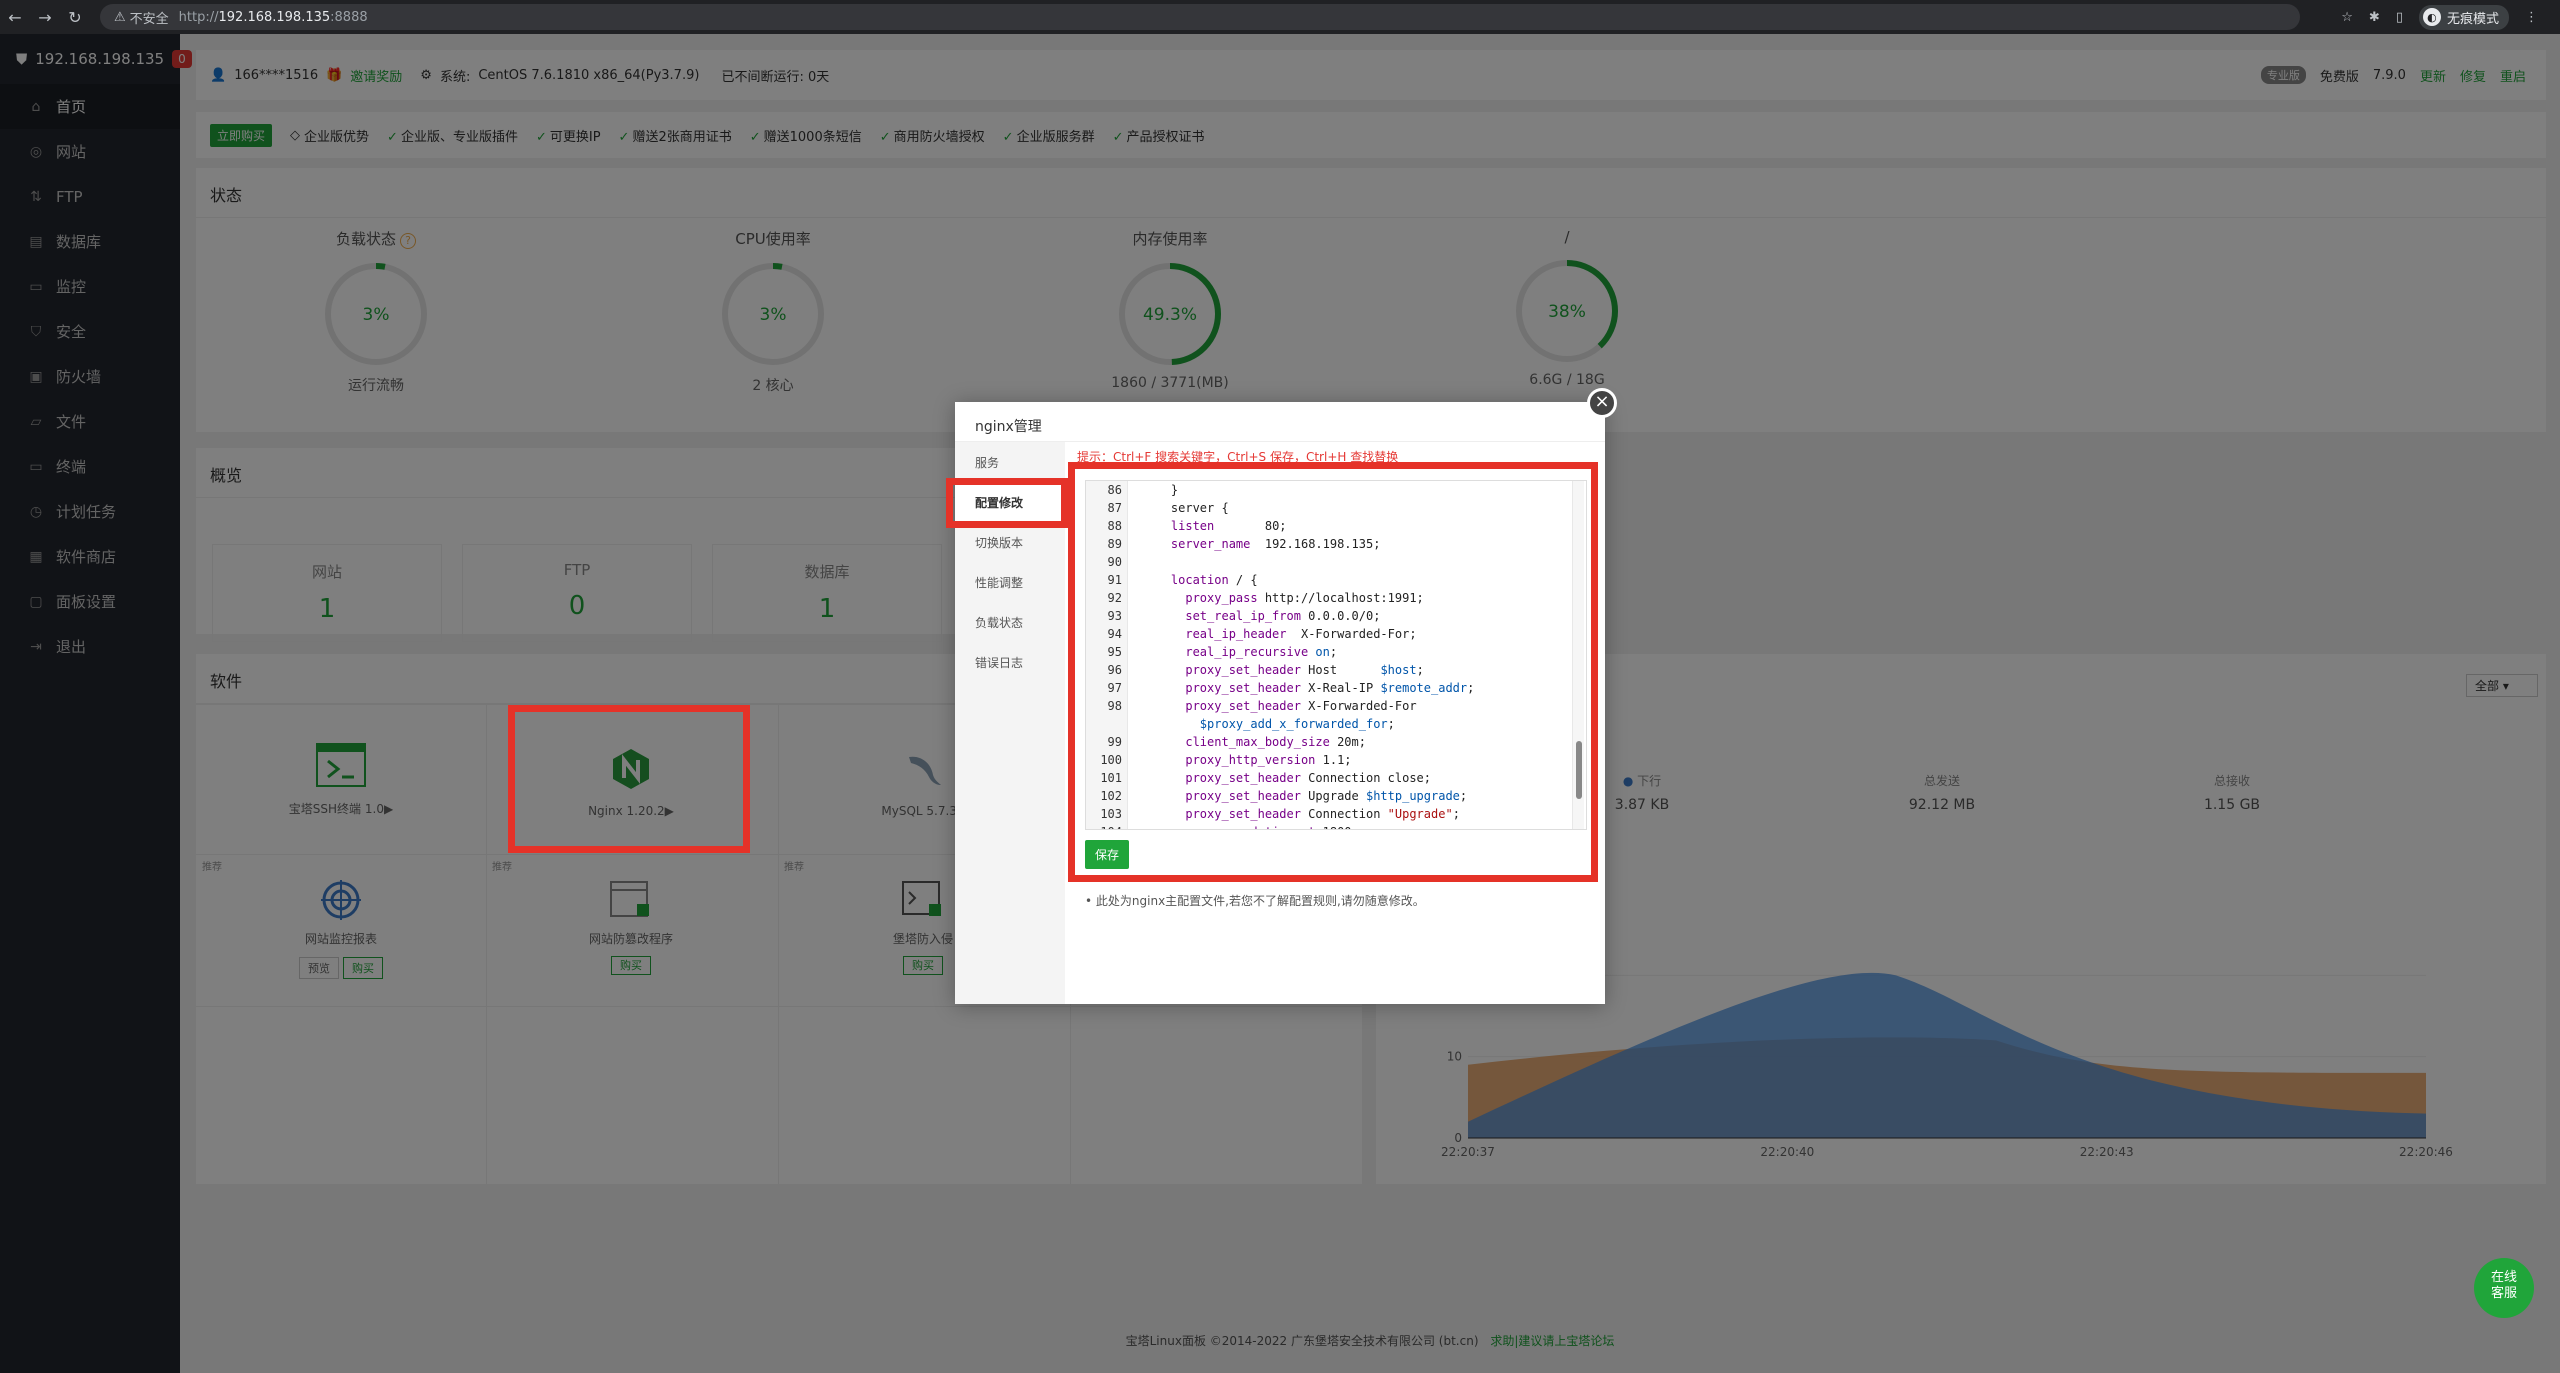 The height and width of the screenshot is (1373, 2560). I want to click on online-service-button: 在线 客服, so click(2504, 1288).